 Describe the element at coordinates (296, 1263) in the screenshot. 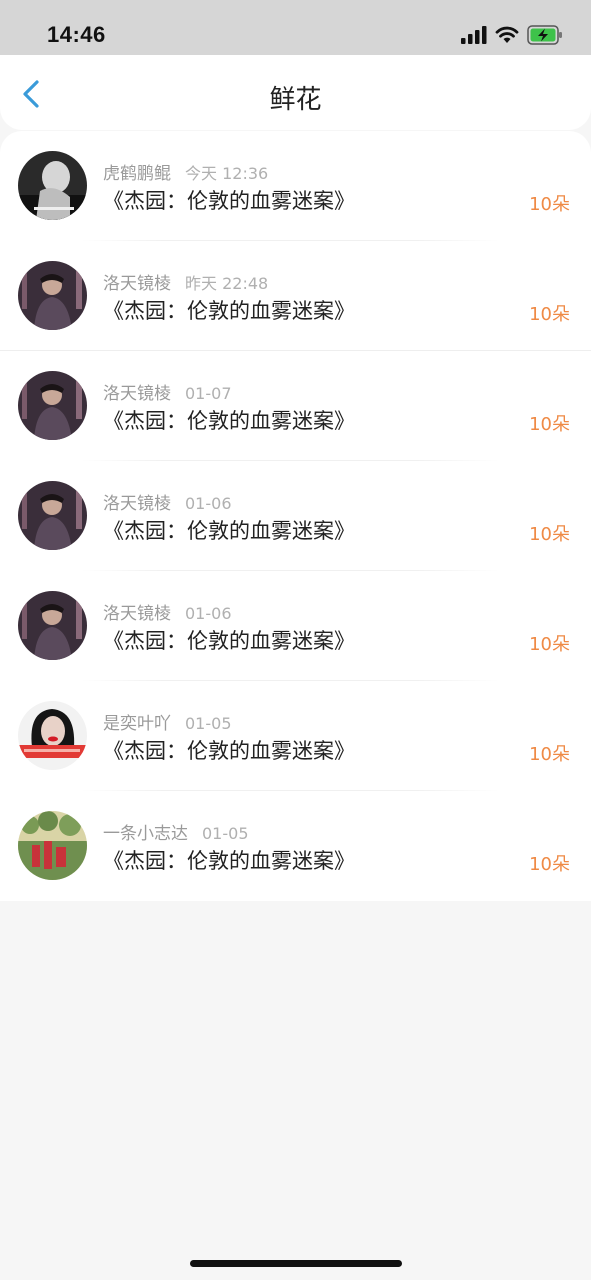

I see `home-indicator` at that location.